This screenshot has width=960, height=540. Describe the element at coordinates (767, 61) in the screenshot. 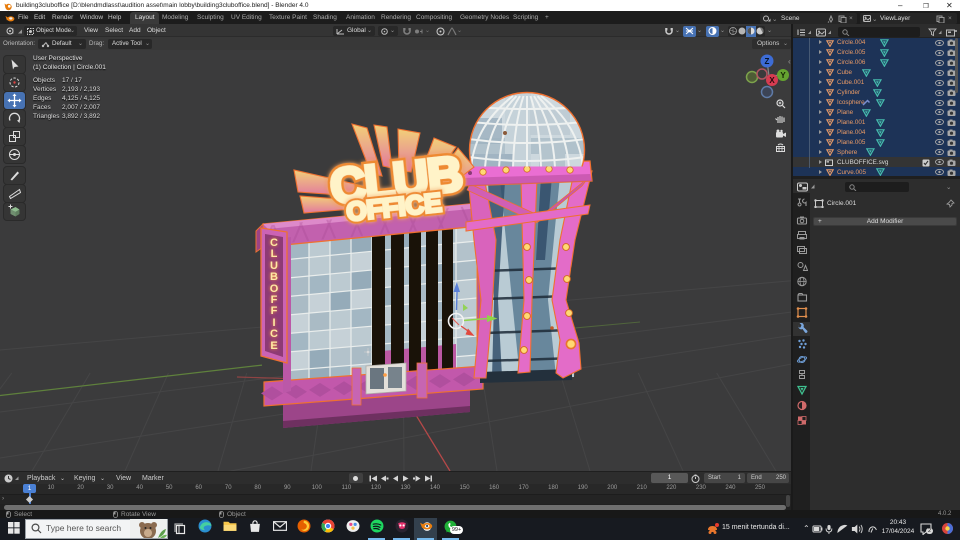

I see `svg-text: Z` at that location.